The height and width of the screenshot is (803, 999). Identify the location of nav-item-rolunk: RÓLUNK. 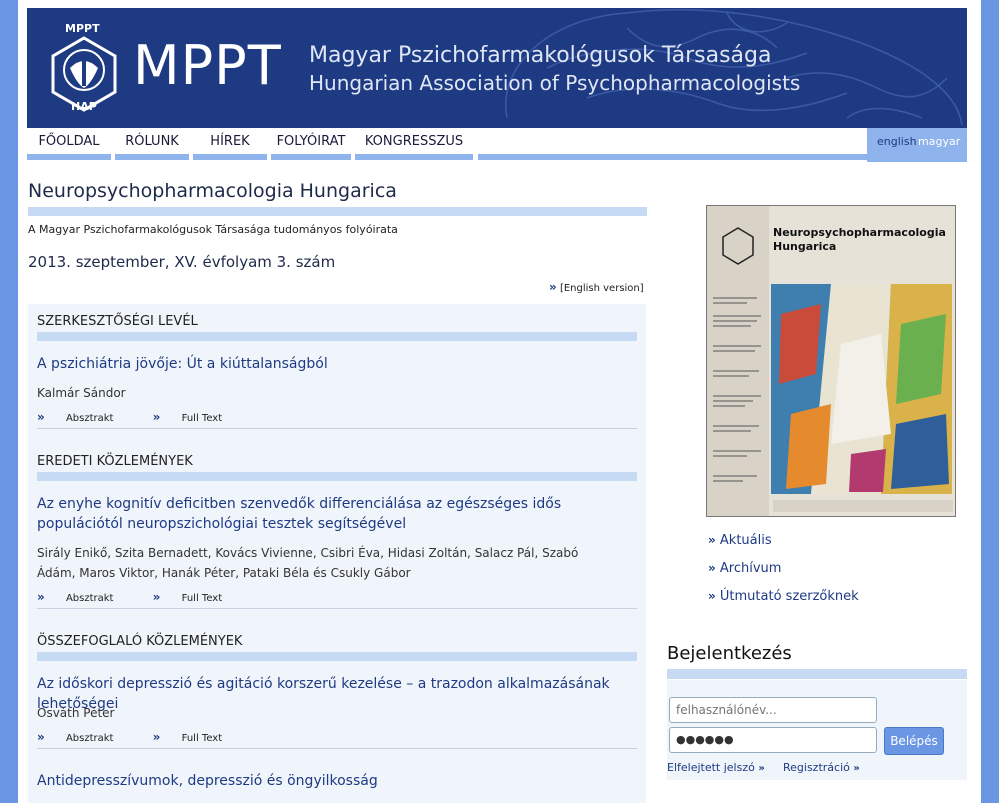
(152, 144).